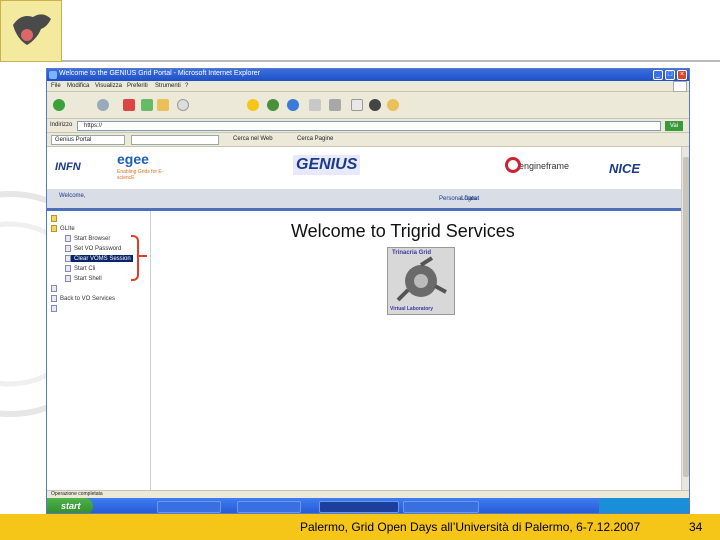  I want to click on address-input: https://, so click(369, 126).